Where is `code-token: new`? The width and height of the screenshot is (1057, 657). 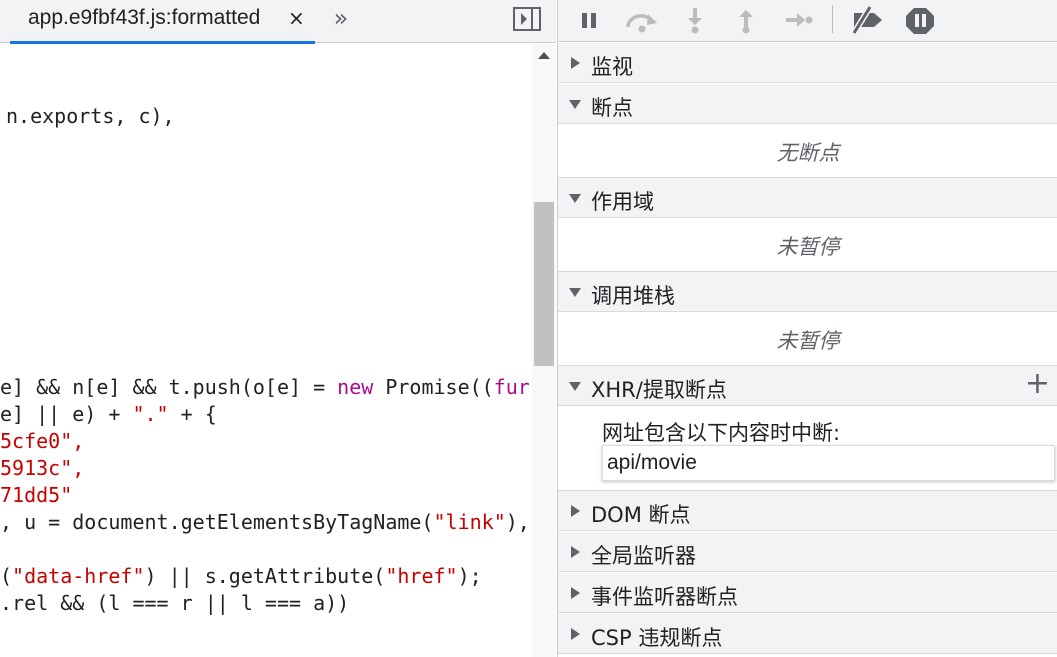
code-token: new is located at coordinates (355, 387).